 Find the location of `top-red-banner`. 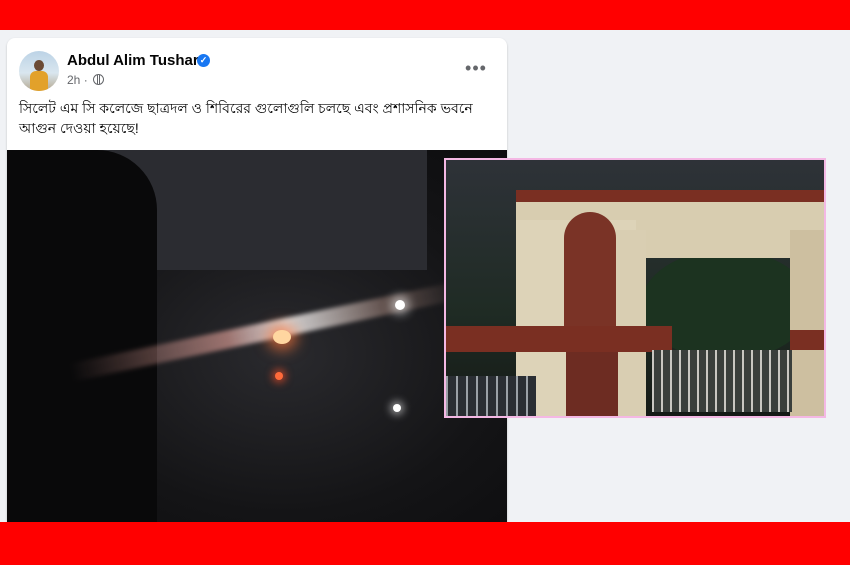

top-red-banner is located at coordinates (425, 15).